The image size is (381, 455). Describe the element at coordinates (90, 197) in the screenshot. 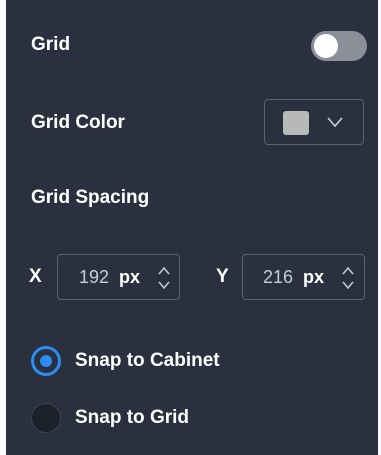

I see `grid-spacing-label: Grid Spacing` at that location.